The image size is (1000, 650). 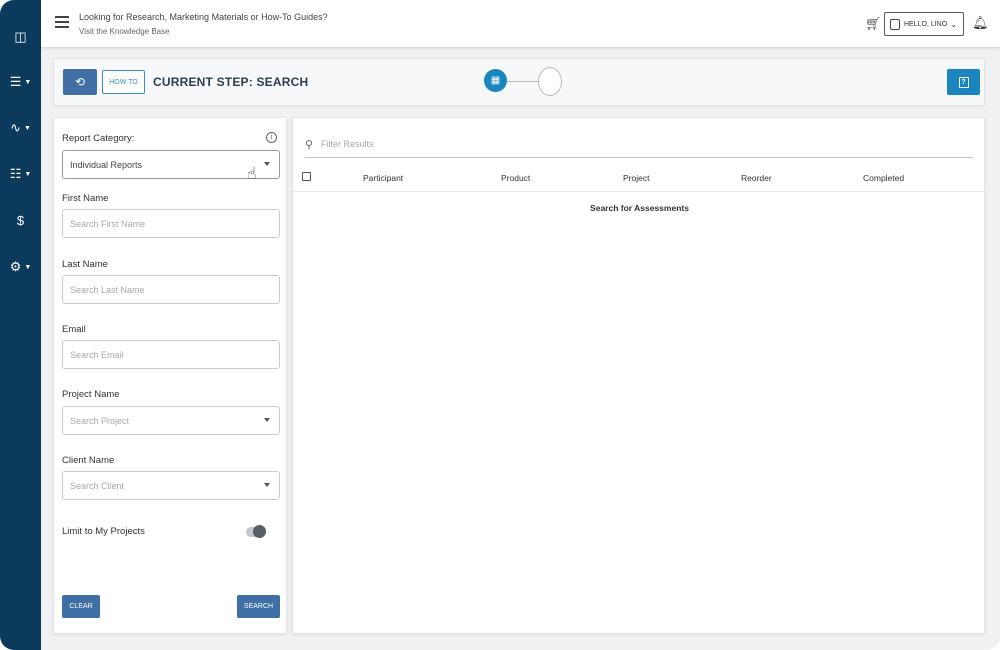 What do you see at coordinates (171, 289) in the screenshot?
I see `last-name-input: Search Last Name` at bounding box center [171, 289].